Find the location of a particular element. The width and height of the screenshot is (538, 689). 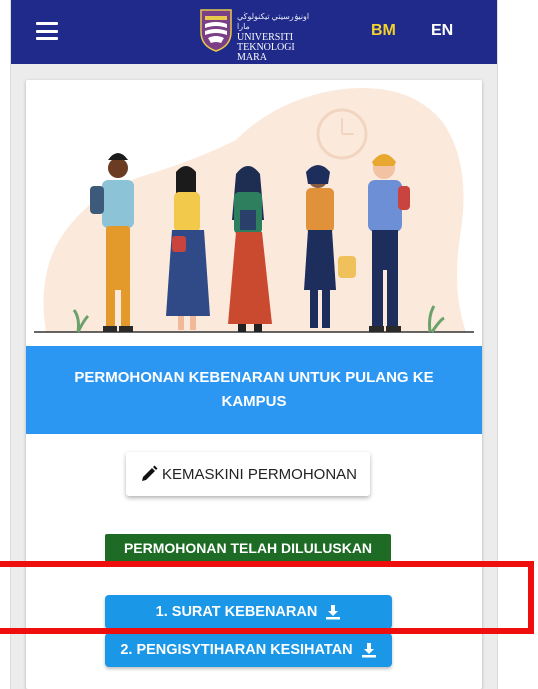

edit-application-label: KEMASKINI PERMOHONAN is located at coordinates (259, 474).